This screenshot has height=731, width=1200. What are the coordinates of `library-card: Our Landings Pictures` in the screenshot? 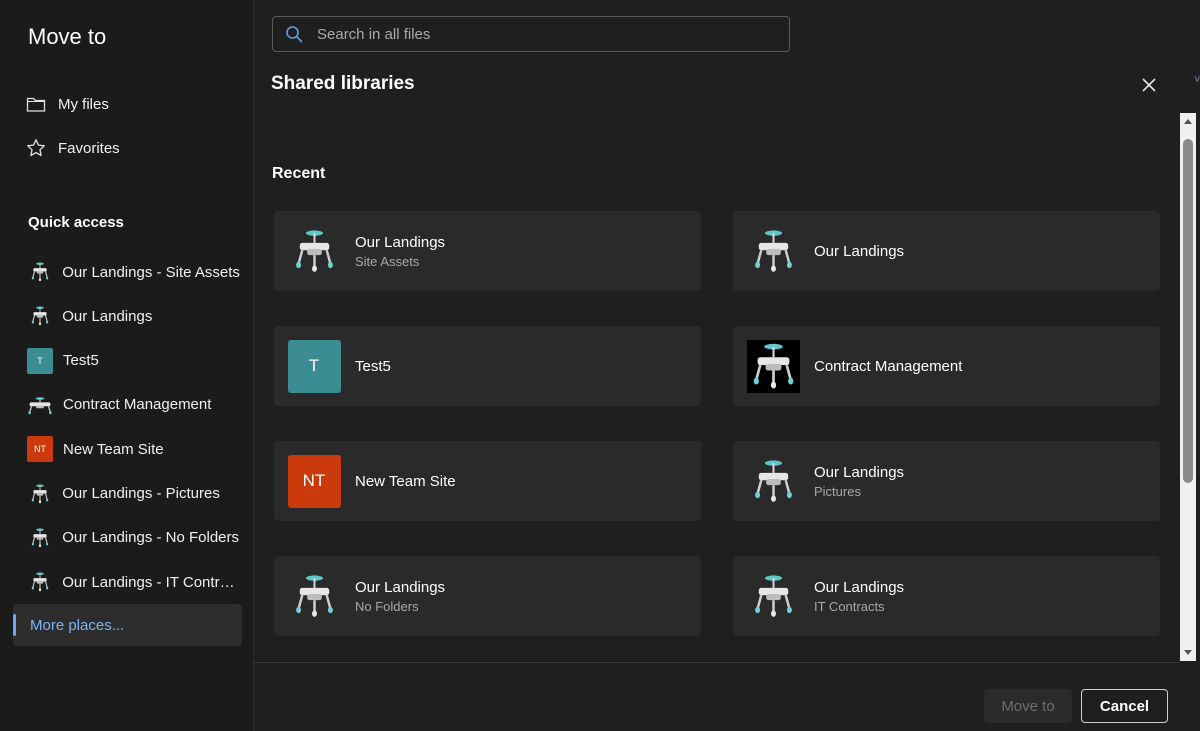 It's located at (946, 481).